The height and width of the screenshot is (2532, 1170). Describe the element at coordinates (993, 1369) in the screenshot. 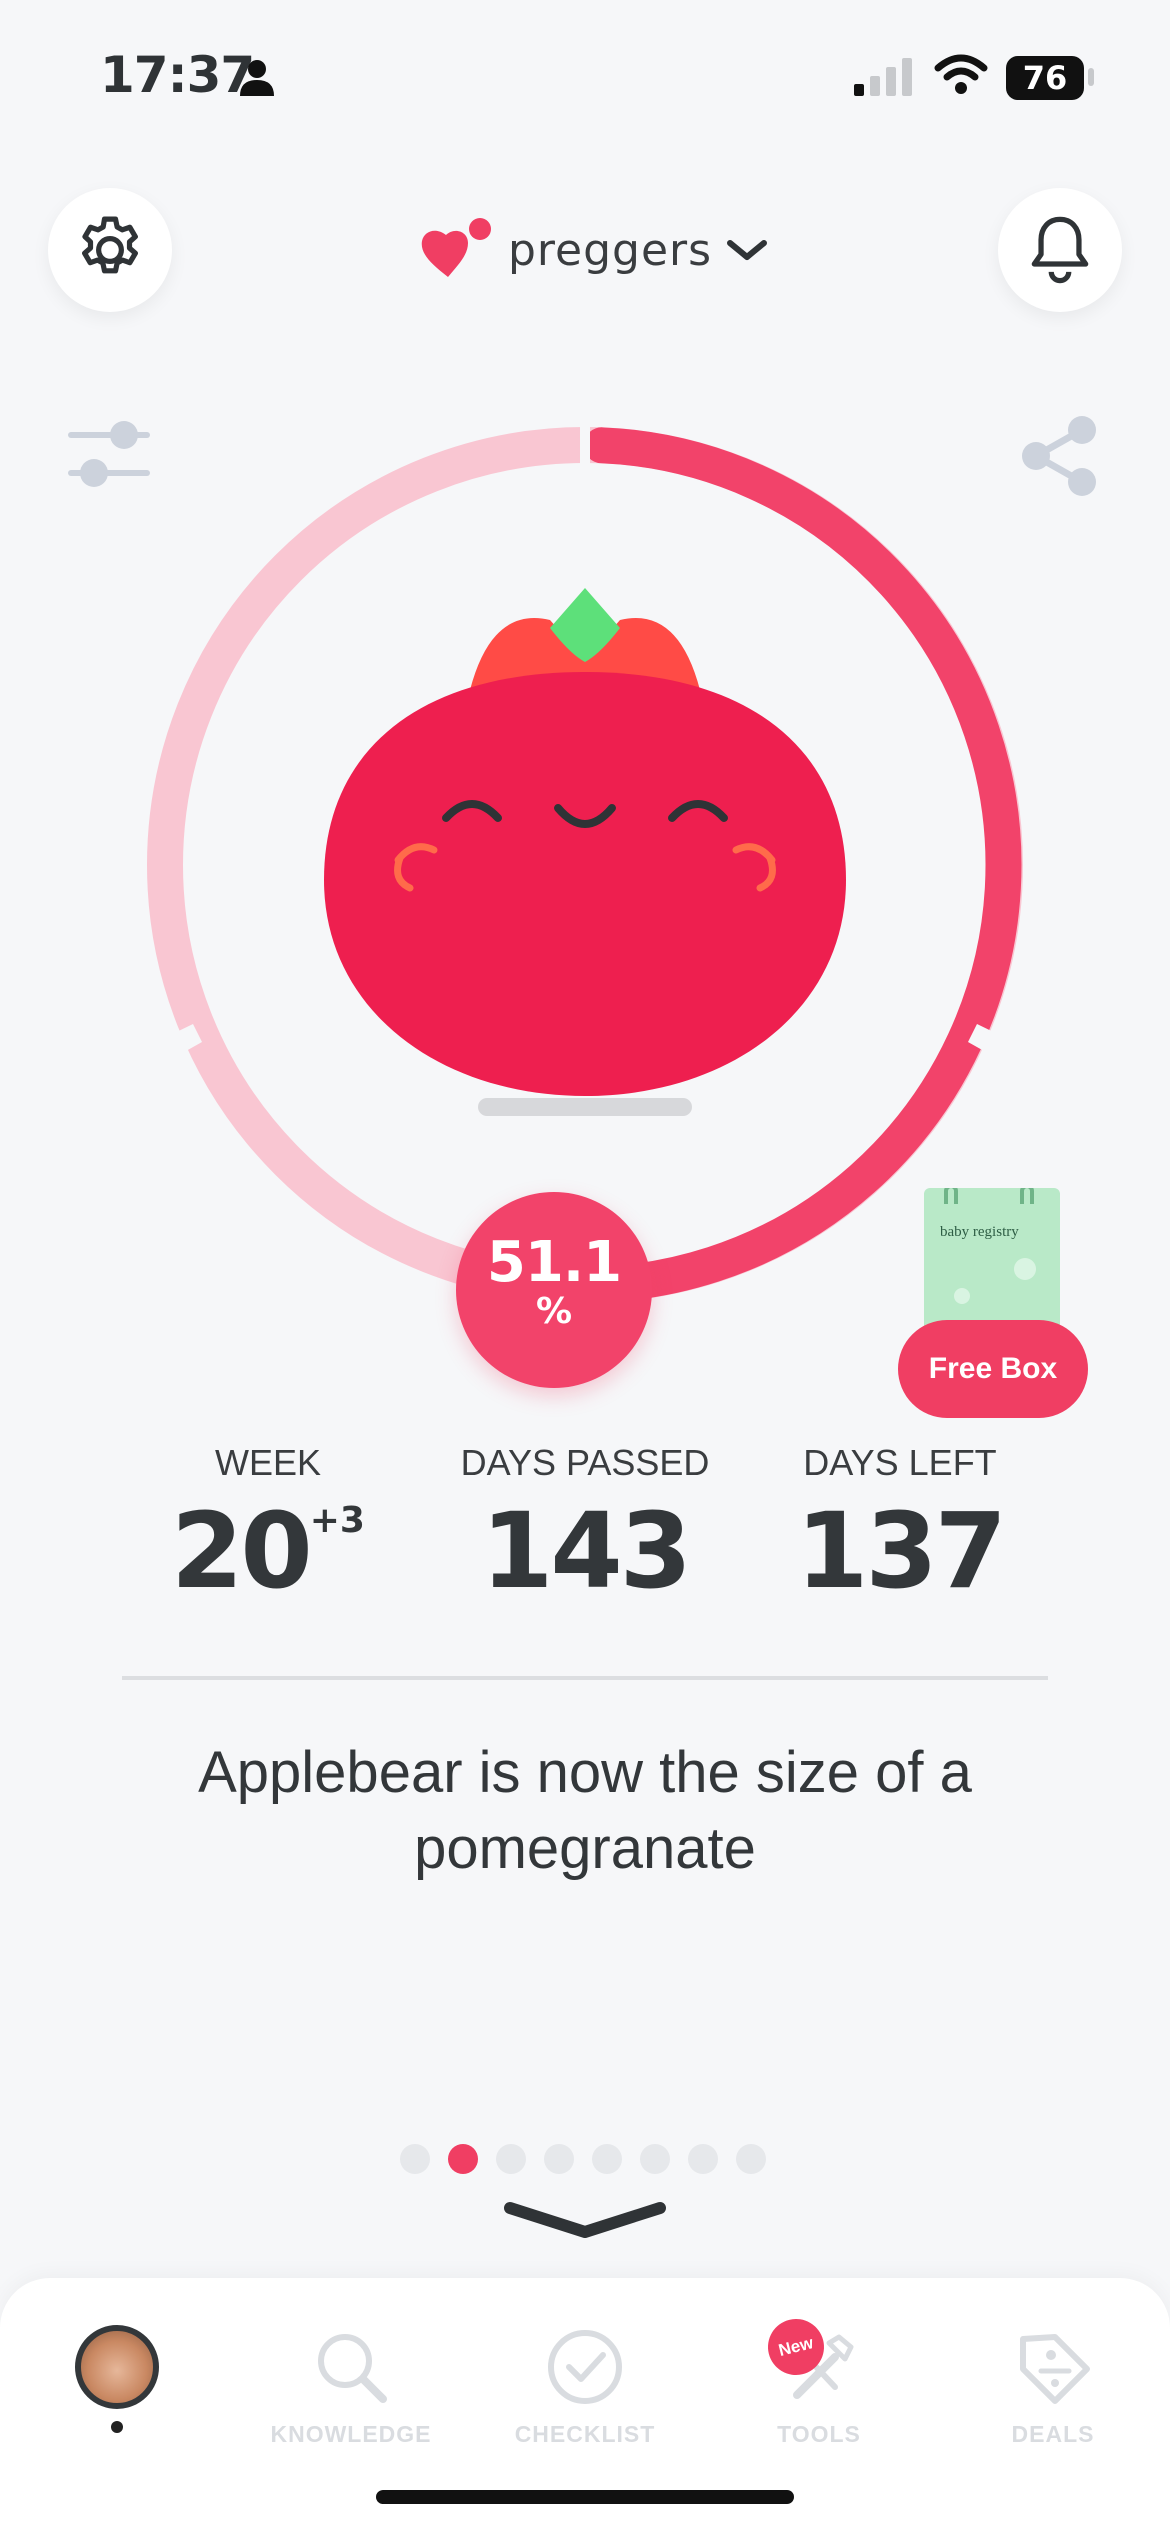

I see `free-box-button: Free Box` at that location.